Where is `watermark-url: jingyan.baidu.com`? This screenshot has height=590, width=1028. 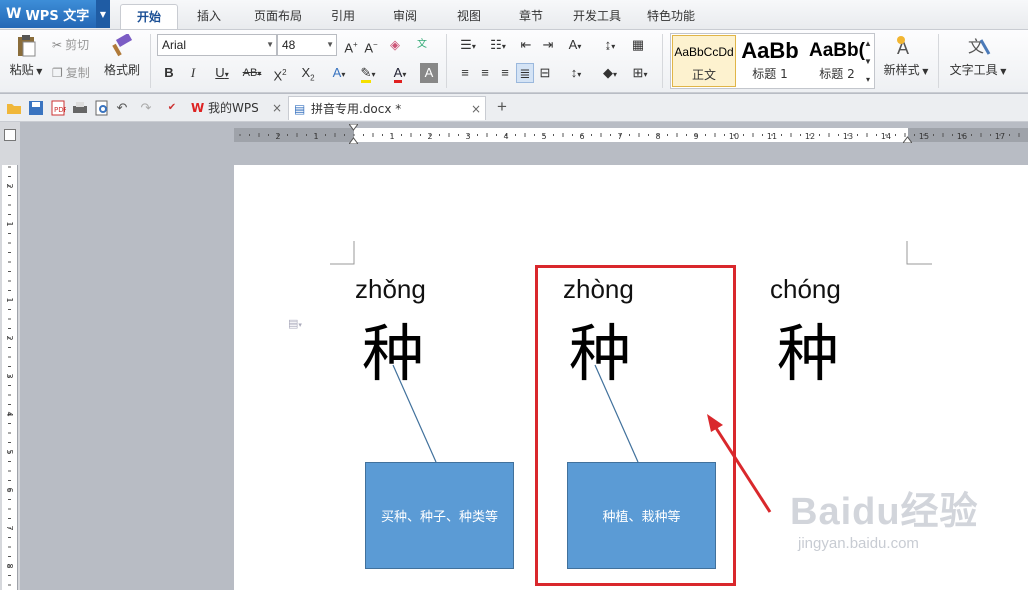
watermark-url: jingyan.baidu.com is located at coordinates (858, 543).